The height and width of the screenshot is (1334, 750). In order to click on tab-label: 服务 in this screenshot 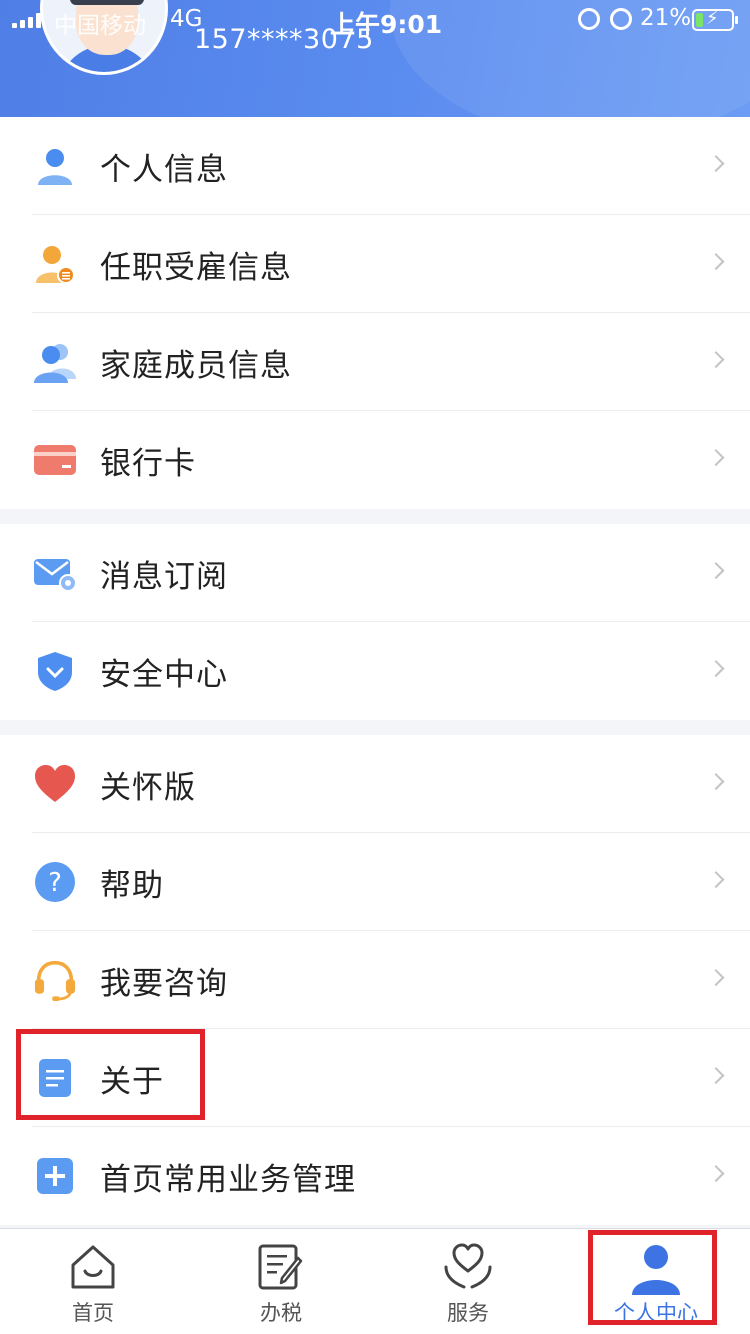, I will do `click(468, 1313)`.